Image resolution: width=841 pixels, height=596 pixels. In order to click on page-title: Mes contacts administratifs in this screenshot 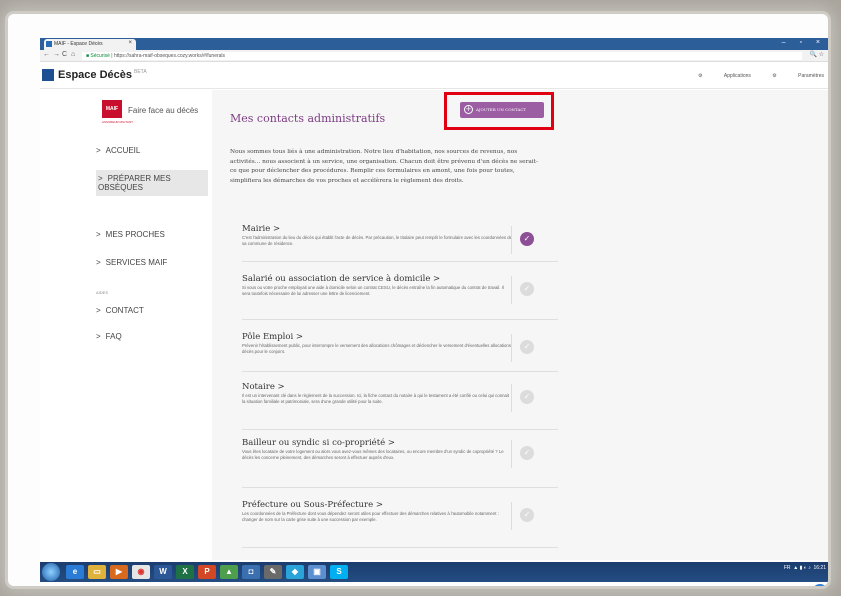, I will do `click(308, 118)`.